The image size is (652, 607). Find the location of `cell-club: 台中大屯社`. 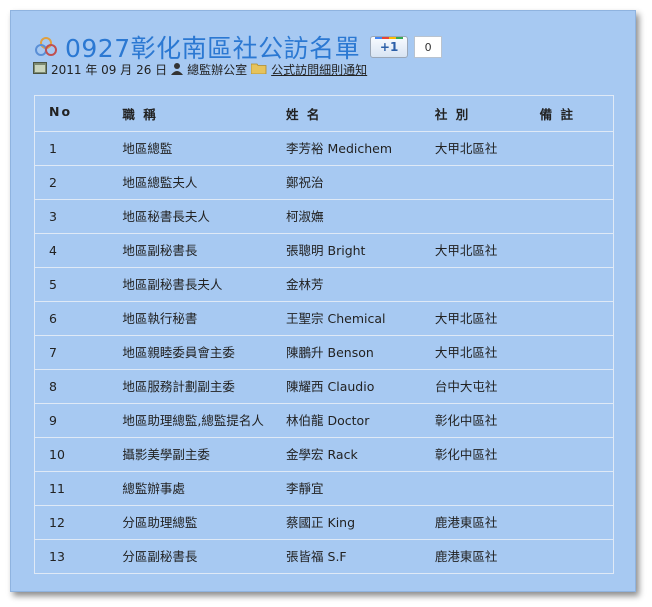

cell-club: 台中大屯社 is located at coordinates (473, 386).